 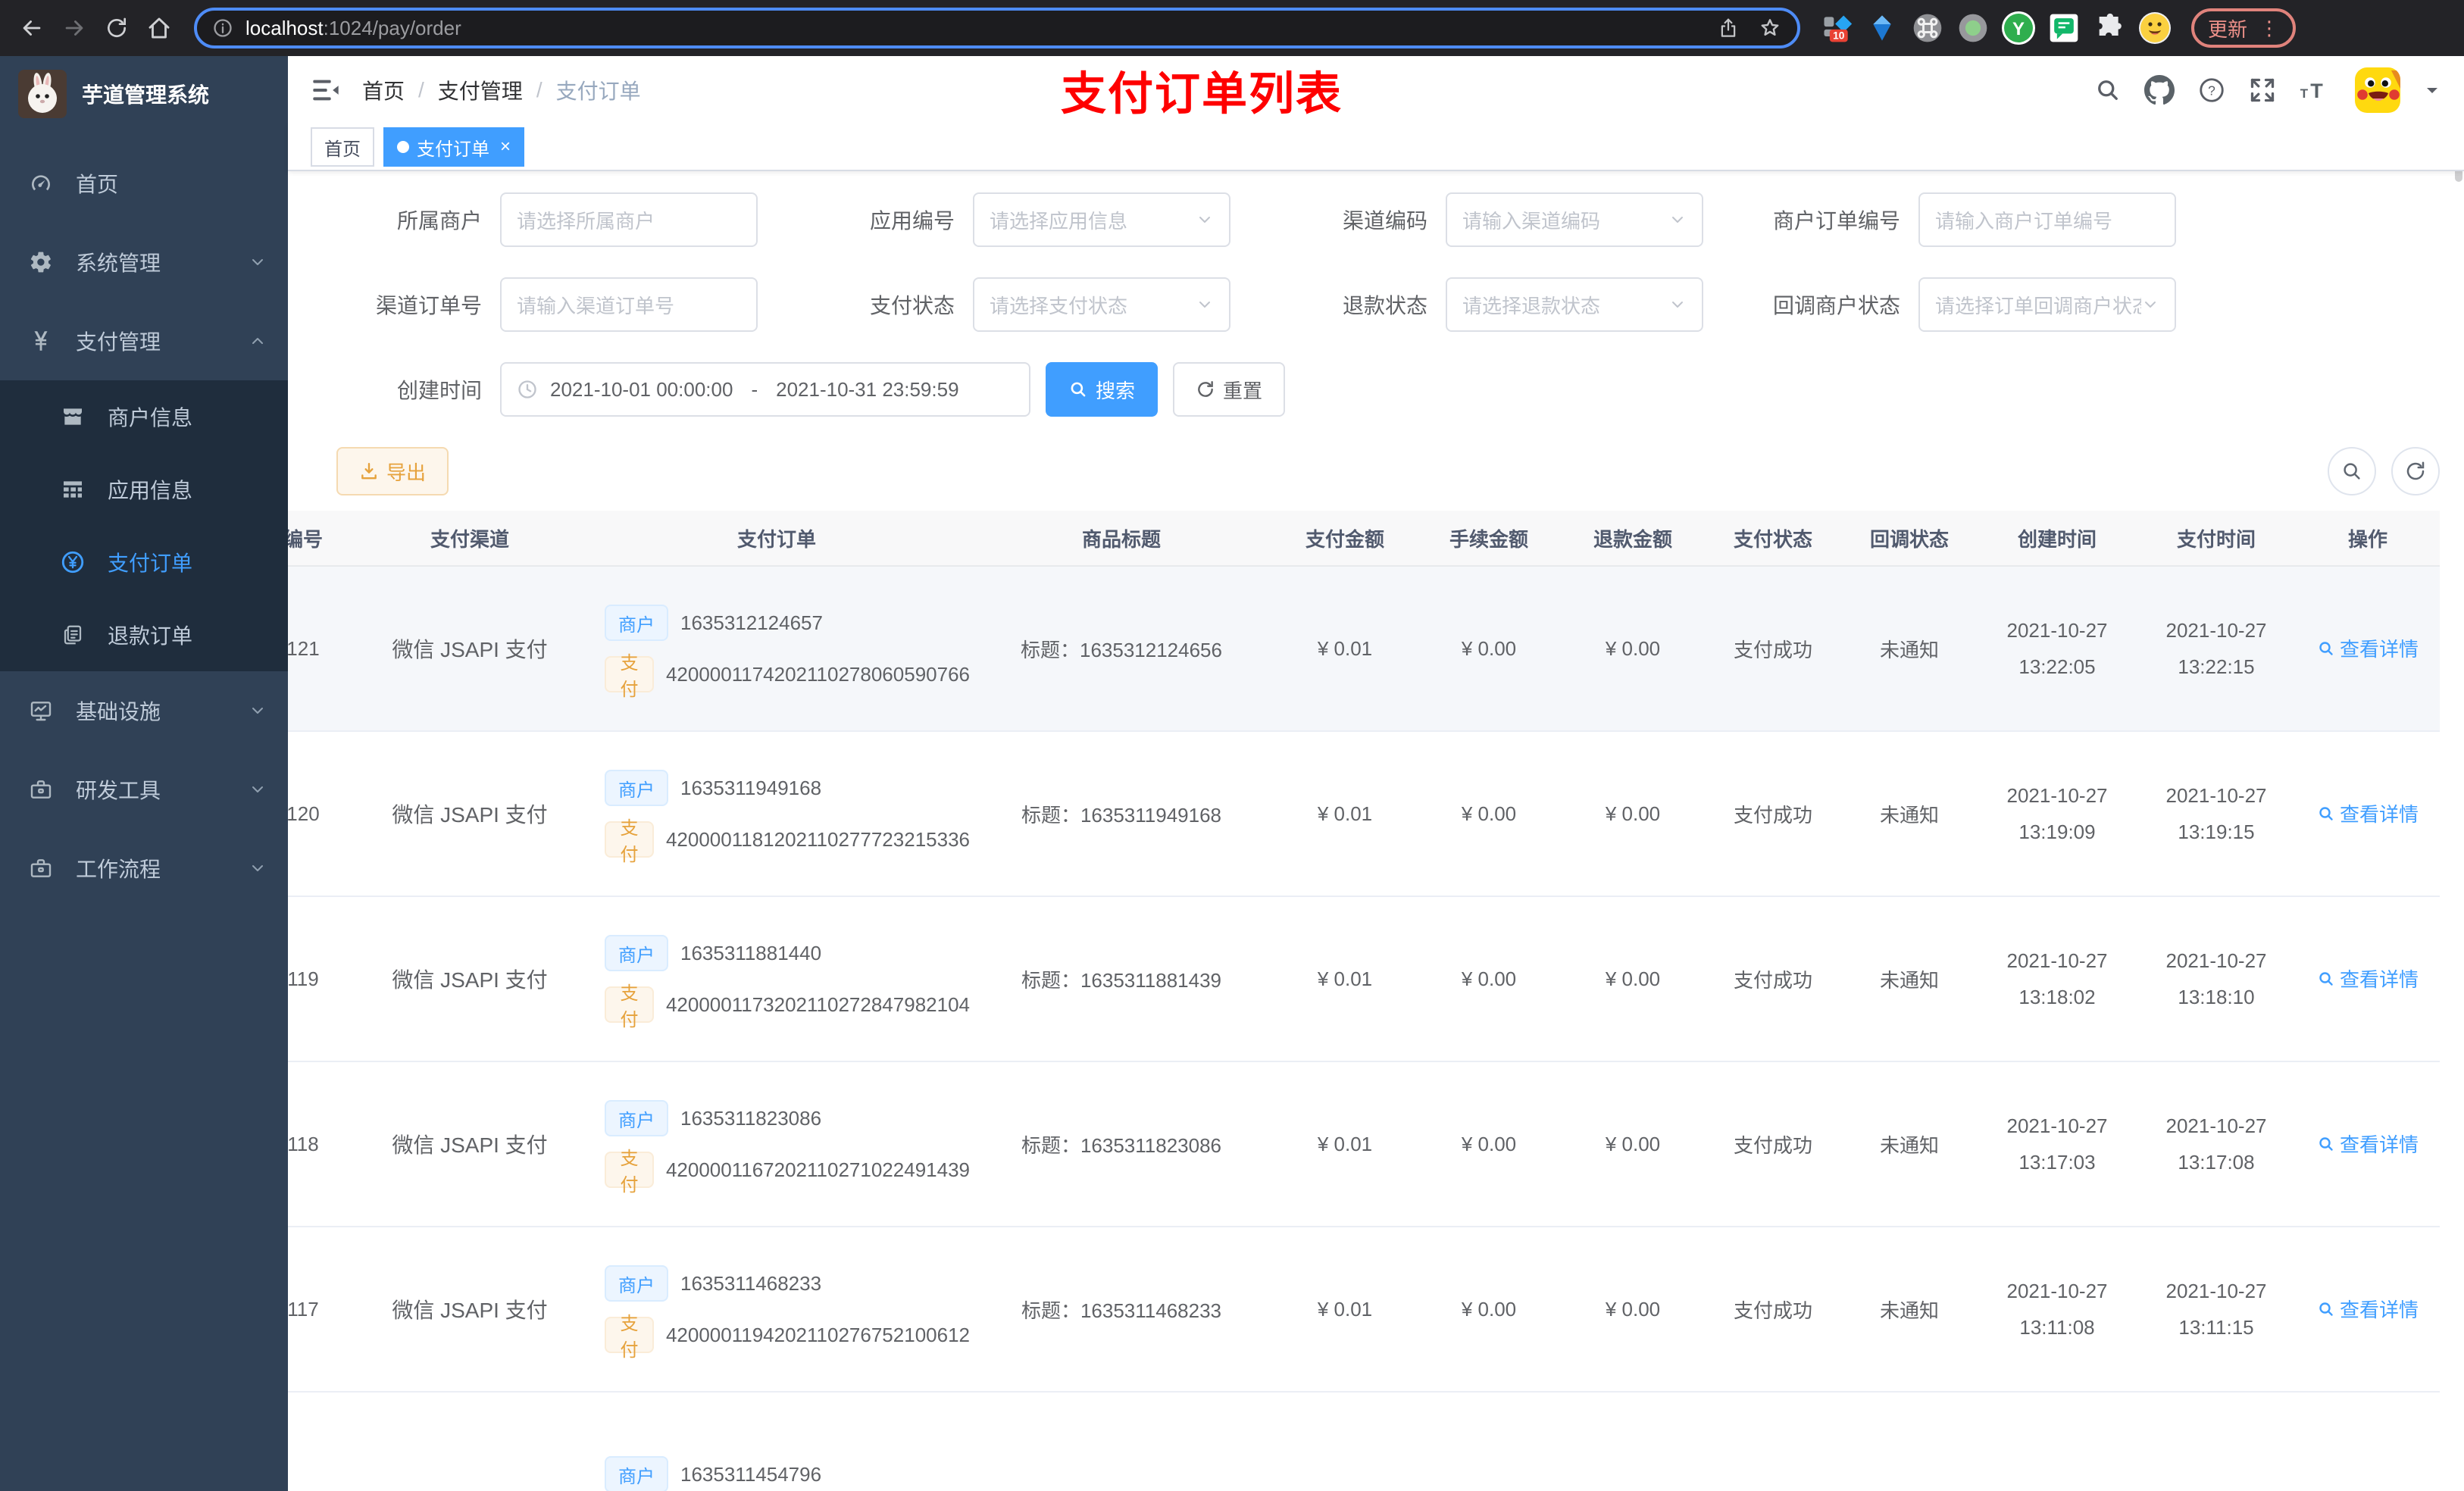 I want to click on close-icon: ×, so click(x=505, y=147).